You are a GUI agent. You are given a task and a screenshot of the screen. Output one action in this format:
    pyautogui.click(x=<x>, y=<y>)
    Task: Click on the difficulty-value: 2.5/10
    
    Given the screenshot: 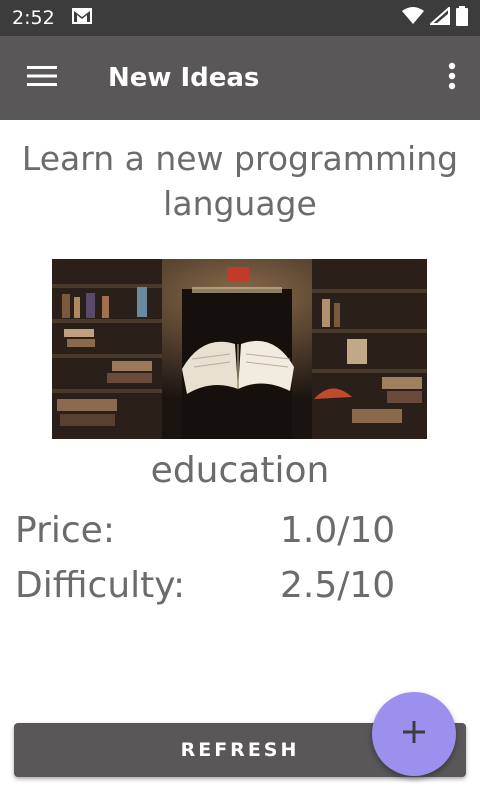 What is the action you would take?
    pyautogui.click(x=338, y=585)
    